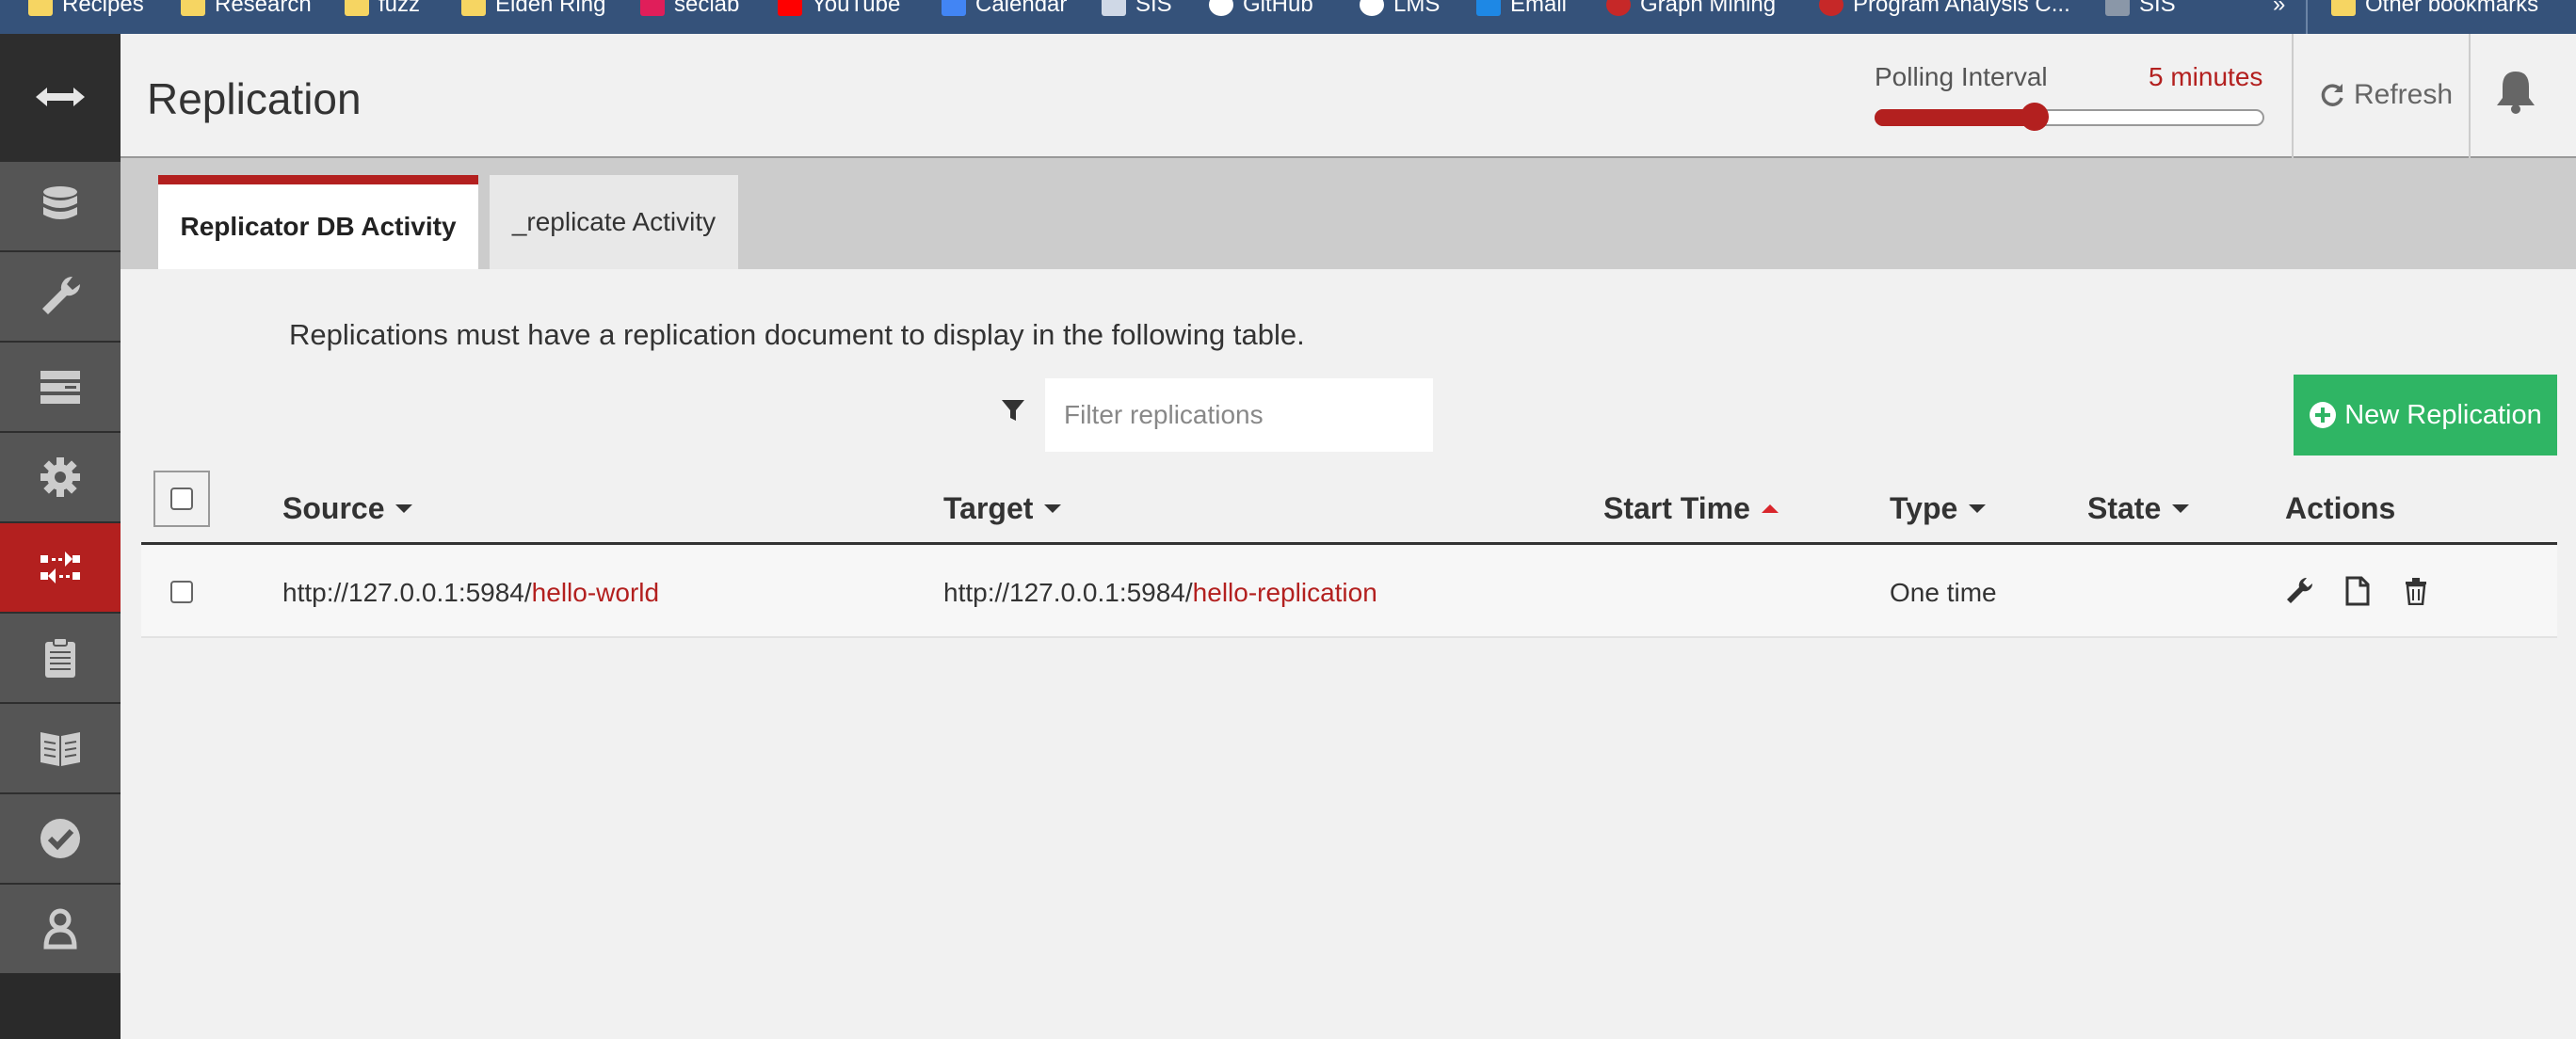 Image resolution: width=2576 pixels, height=1039 pixels. Describe the element at coordinates (2035, 117) in the screenshot. I see `slider-handle` at that location.